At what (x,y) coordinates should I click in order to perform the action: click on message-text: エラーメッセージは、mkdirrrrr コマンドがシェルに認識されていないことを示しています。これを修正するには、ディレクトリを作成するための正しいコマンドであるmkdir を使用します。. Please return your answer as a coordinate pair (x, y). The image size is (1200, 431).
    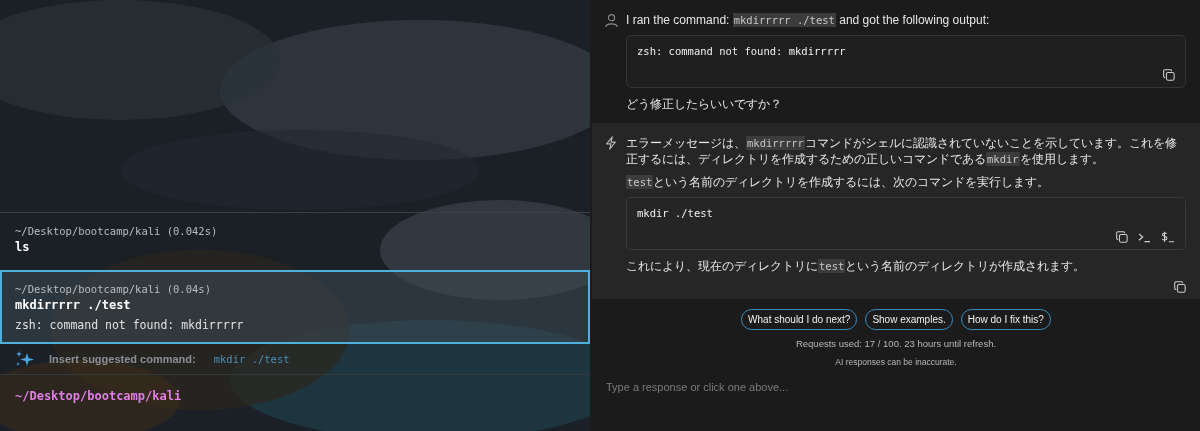
    Looking at the image, I should click on (902, 151).